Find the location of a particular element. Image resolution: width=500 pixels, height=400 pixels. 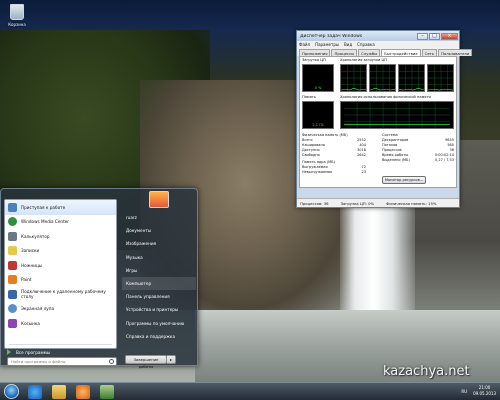

program-item: Windows Media Center is located at coordinates (60, 222).